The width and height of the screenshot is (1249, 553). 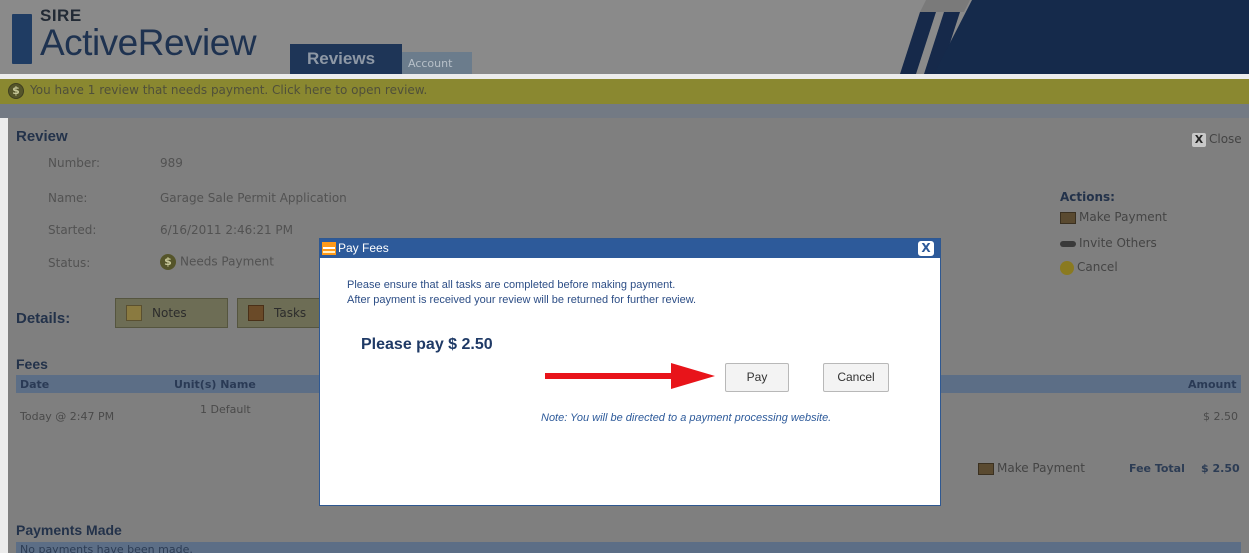 What do you see at coordinates (227, 261) in the screenshot?
I see `status-value: Needs Payment` at bounding box center [227, 261].